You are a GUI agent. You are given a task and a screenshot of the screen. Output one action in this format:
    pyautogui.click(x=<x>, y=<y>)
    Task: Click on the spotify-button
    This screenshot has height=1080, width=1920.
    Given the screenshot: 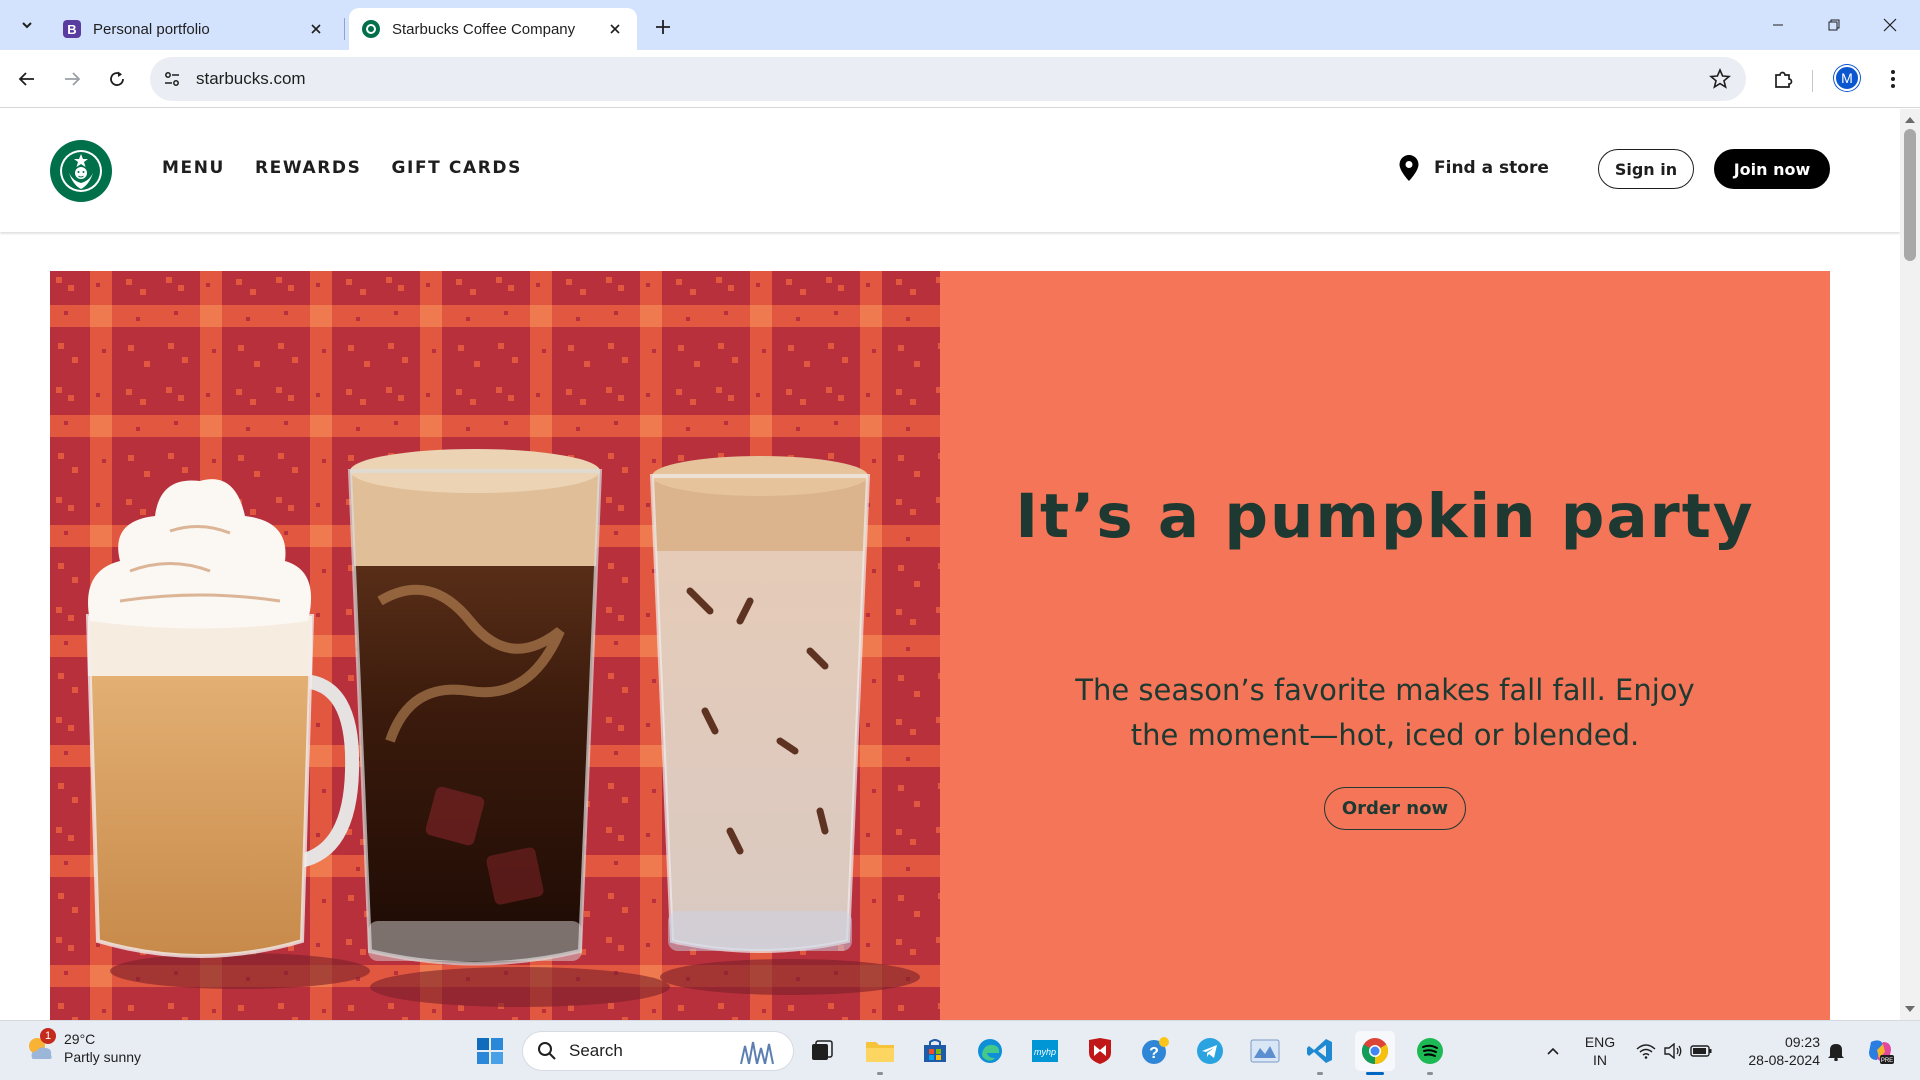 What is the action you would take?
    pyautogui.click(x=1430, y=1053)
    